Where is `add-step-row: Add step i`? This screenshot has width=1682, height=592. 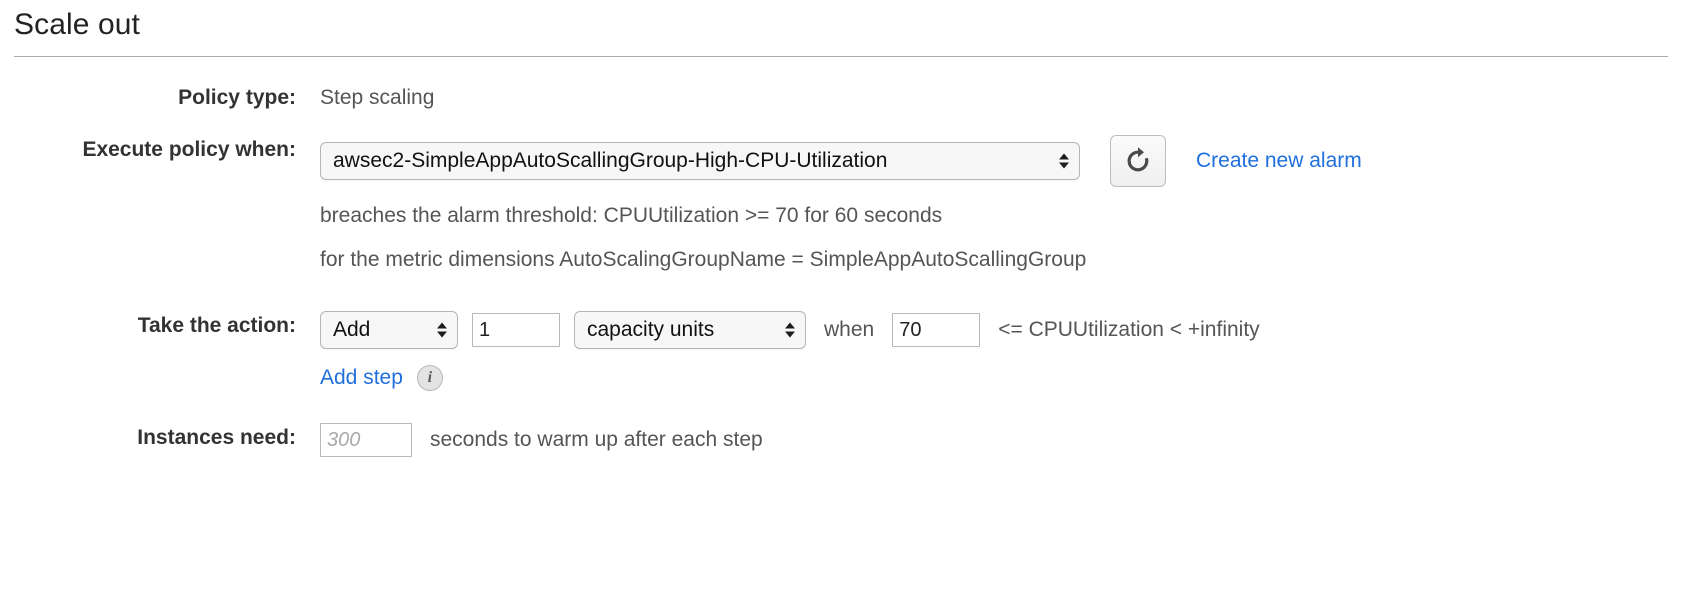
add-step-row: Add step i is located at coordinates (841, 378).